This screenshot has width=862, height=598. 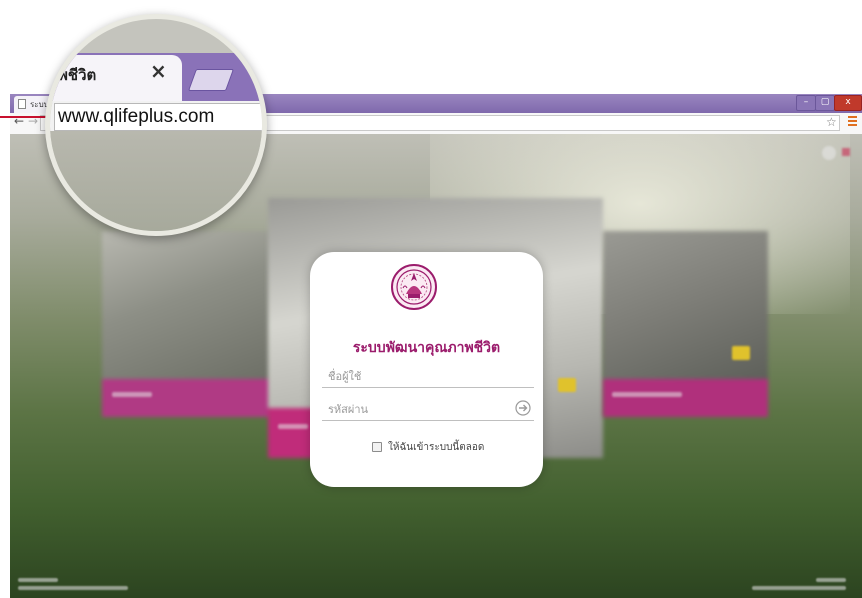 What do you see at coordinates (414, 287) in the screenshot?
I see `government-seal-icon` at bounding box center [414, 287].